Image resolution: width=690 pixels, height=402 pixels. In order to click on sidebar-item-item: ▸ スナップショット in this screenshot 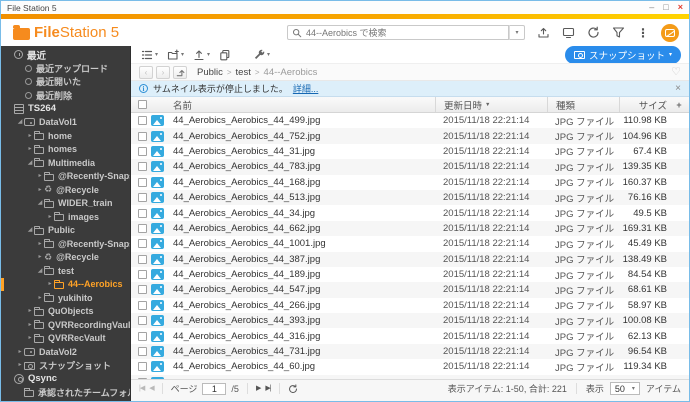, I will do `click(65, 366)`.